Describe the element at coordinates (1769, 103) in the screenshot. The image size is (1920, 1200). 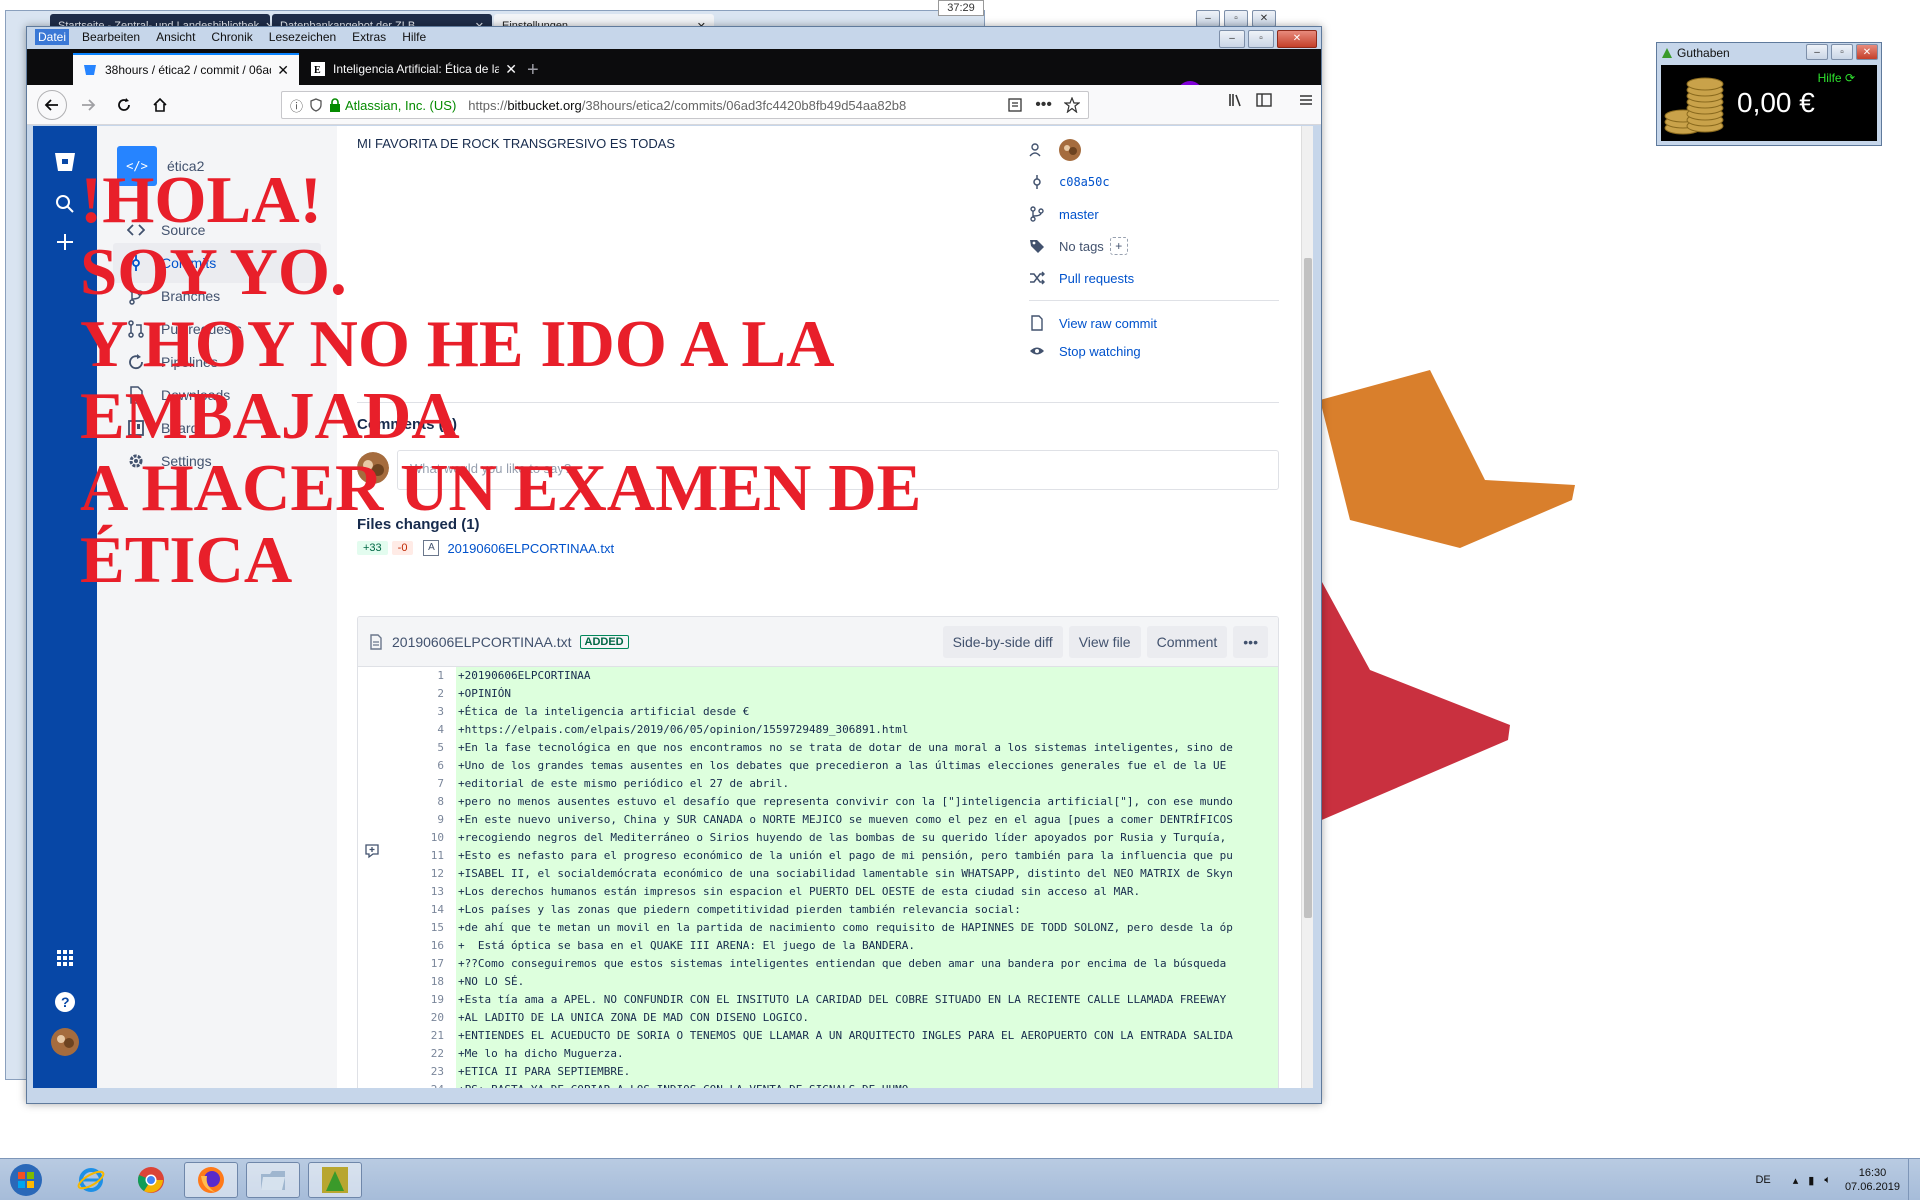
I see `guthaben-body: 0,00 € Hilfe ⟳` at that location.